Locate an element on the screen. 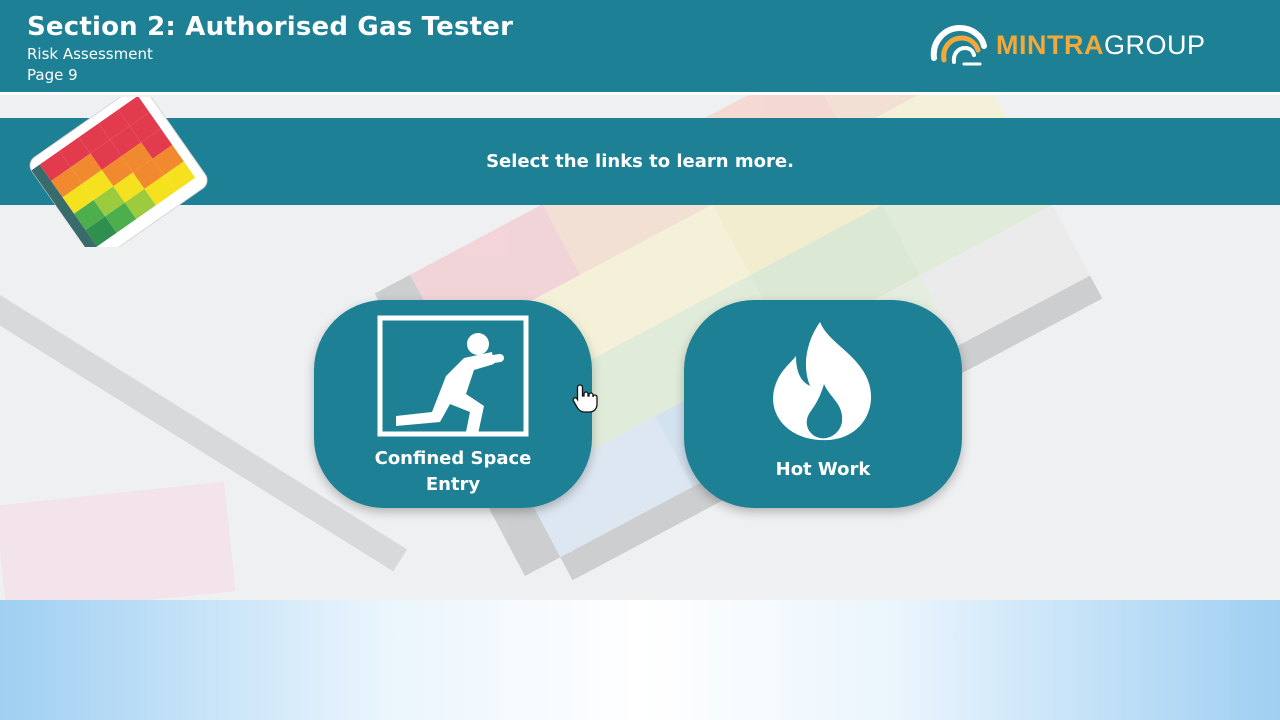  confined-space-entry-label: Confined Space Entry is located at coordinates (453, 472).